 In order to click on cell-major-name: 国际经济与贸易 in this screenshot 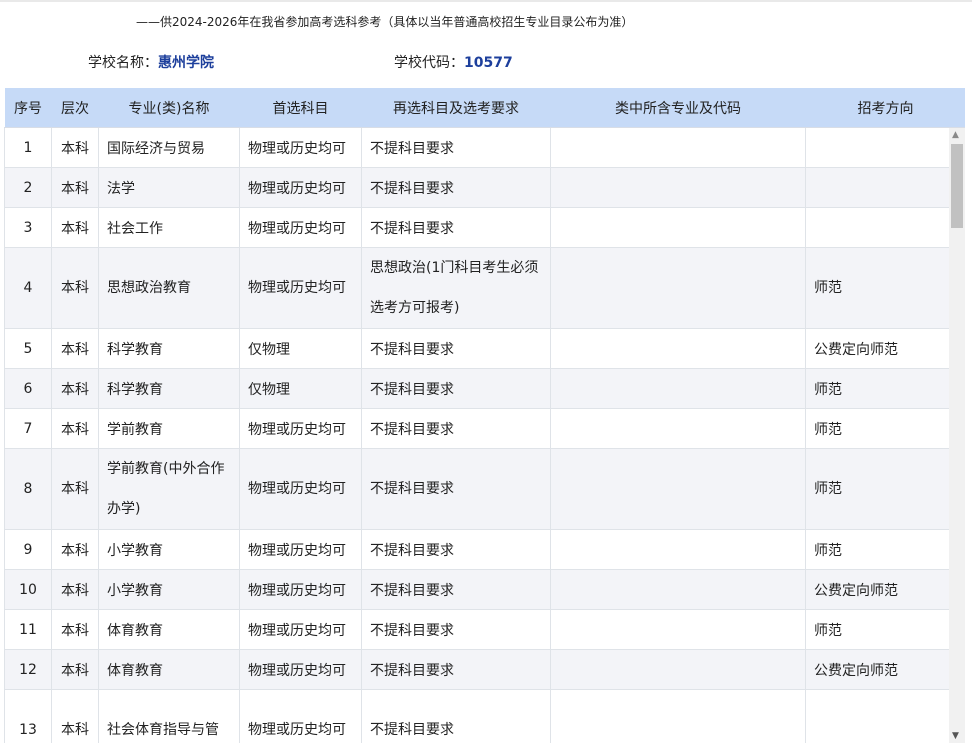, I will do `click(169, 147)`.